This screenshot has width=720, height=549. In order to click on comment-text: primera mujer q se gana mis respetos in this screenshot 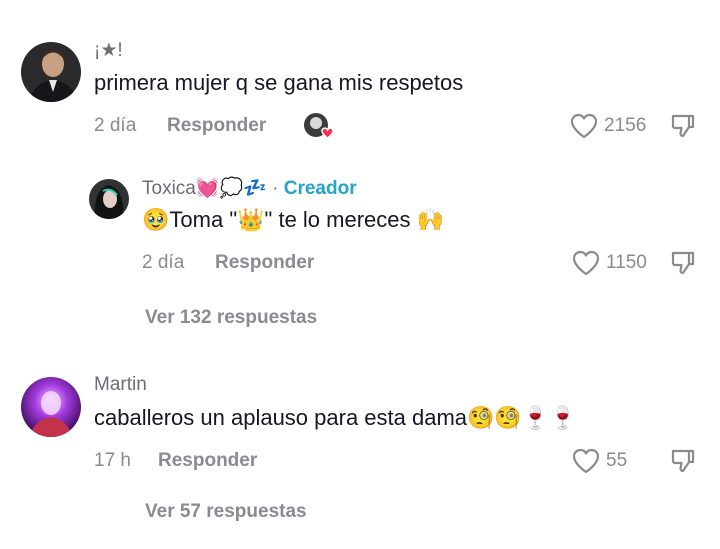, I will do `click(279, 82)`.